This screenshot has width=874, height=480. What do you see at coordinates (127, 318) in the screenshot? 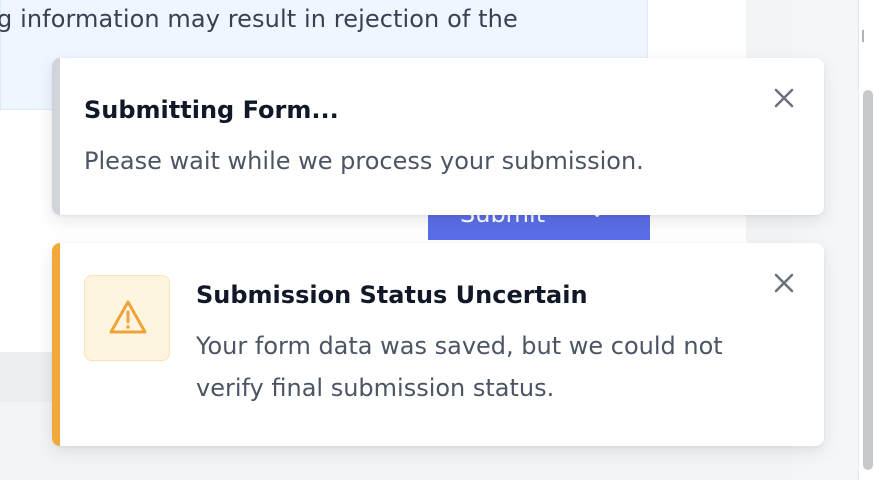
I see `warning-triangle-icon` at bounding box center [127, 318].